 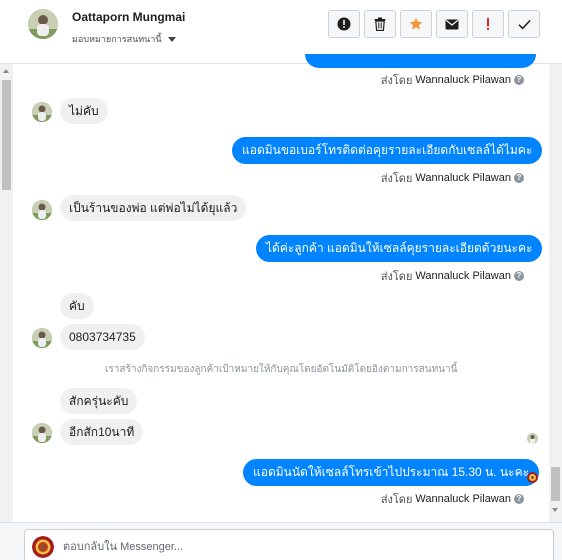 What do you see at coordinates (128, 17) in the screenshot?
I see `contact-name: Oattaporn Mungmai` at bounding box center [128, 17].